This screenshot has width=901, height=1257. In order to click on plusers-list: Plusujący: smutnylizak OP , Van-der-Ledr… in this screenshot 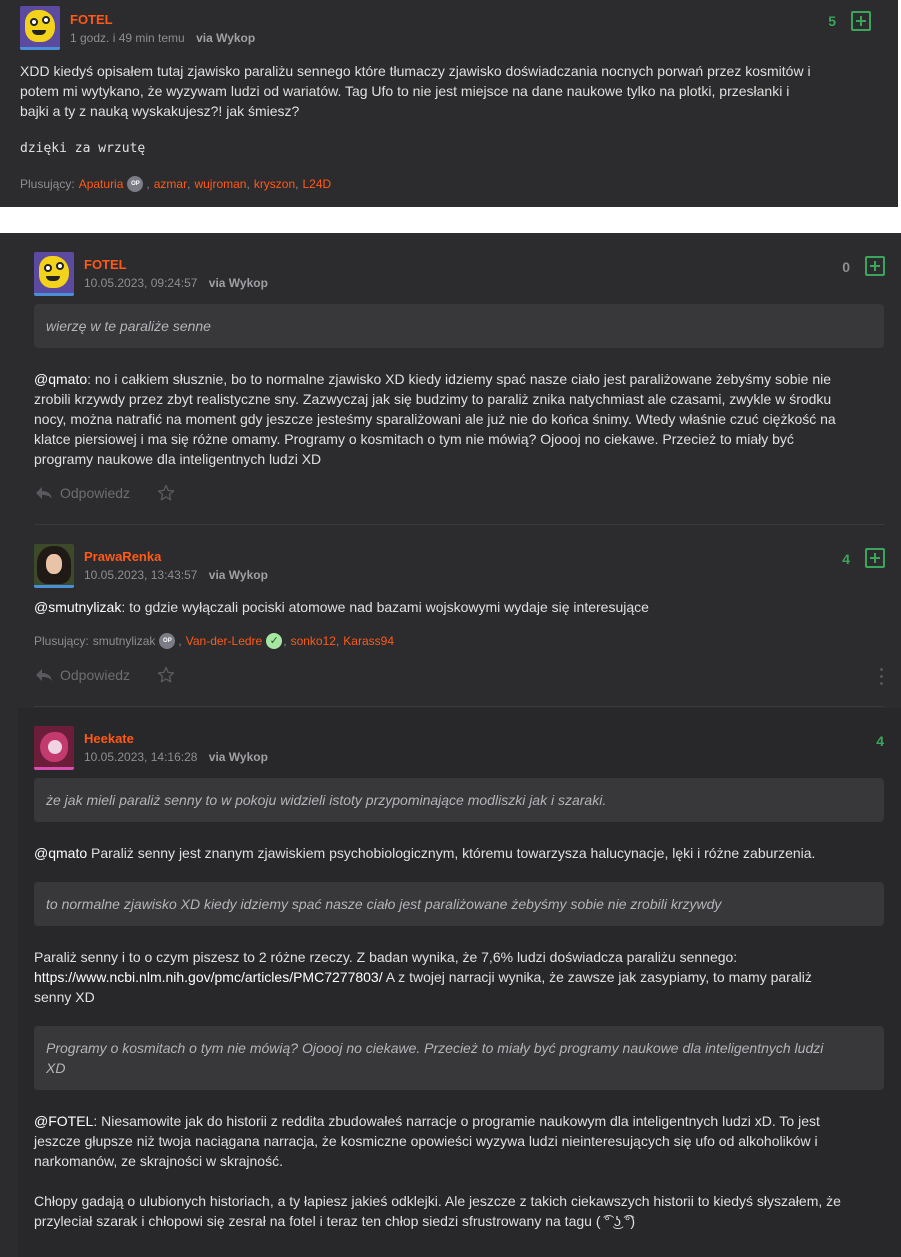, I will do `click(214, 641)`.